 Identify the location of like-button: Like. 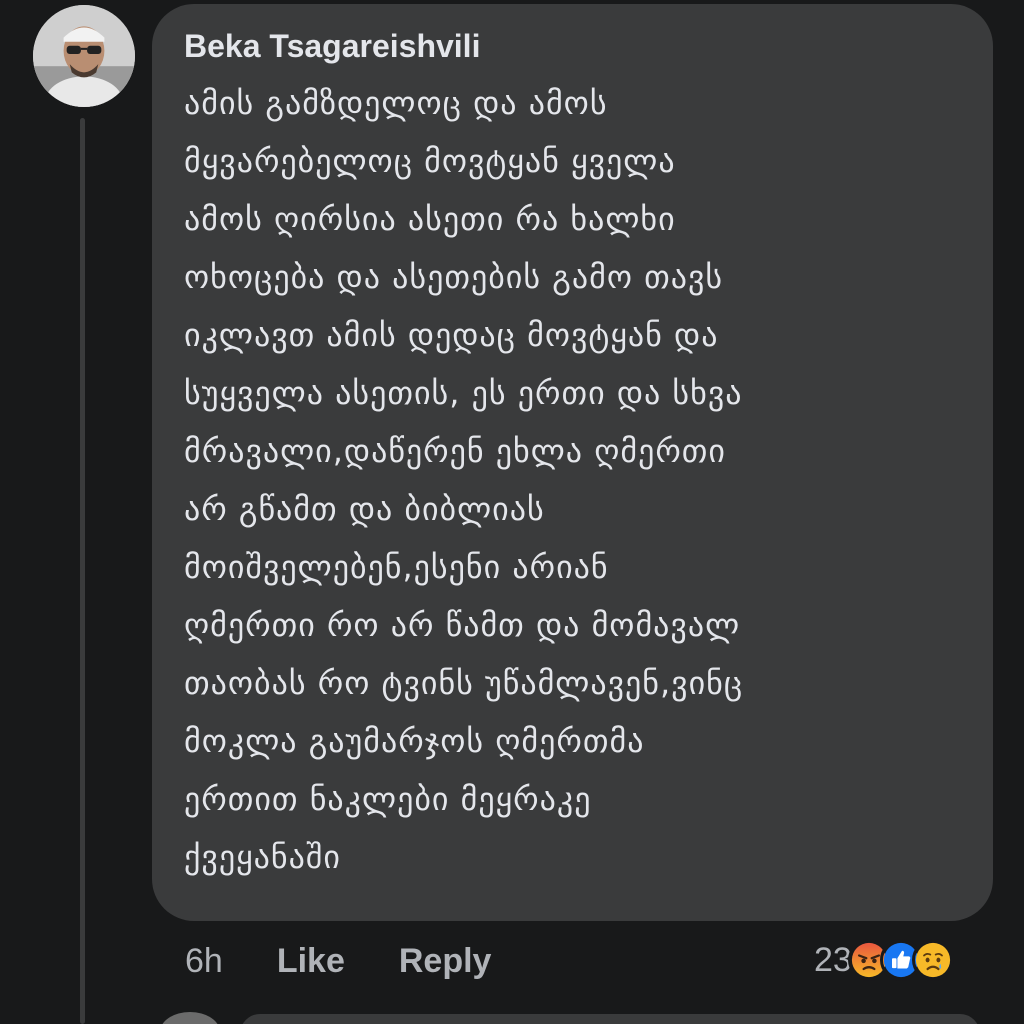
(311, 961).